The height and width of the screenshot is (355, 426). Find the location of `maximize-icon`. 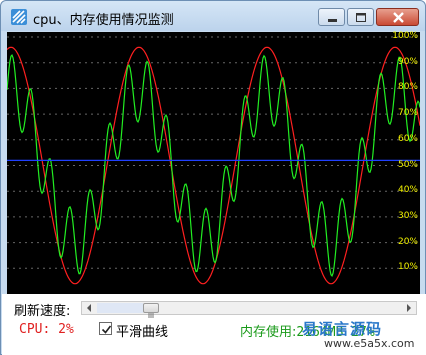

maximize-icon is located at coordinates (361, 17).